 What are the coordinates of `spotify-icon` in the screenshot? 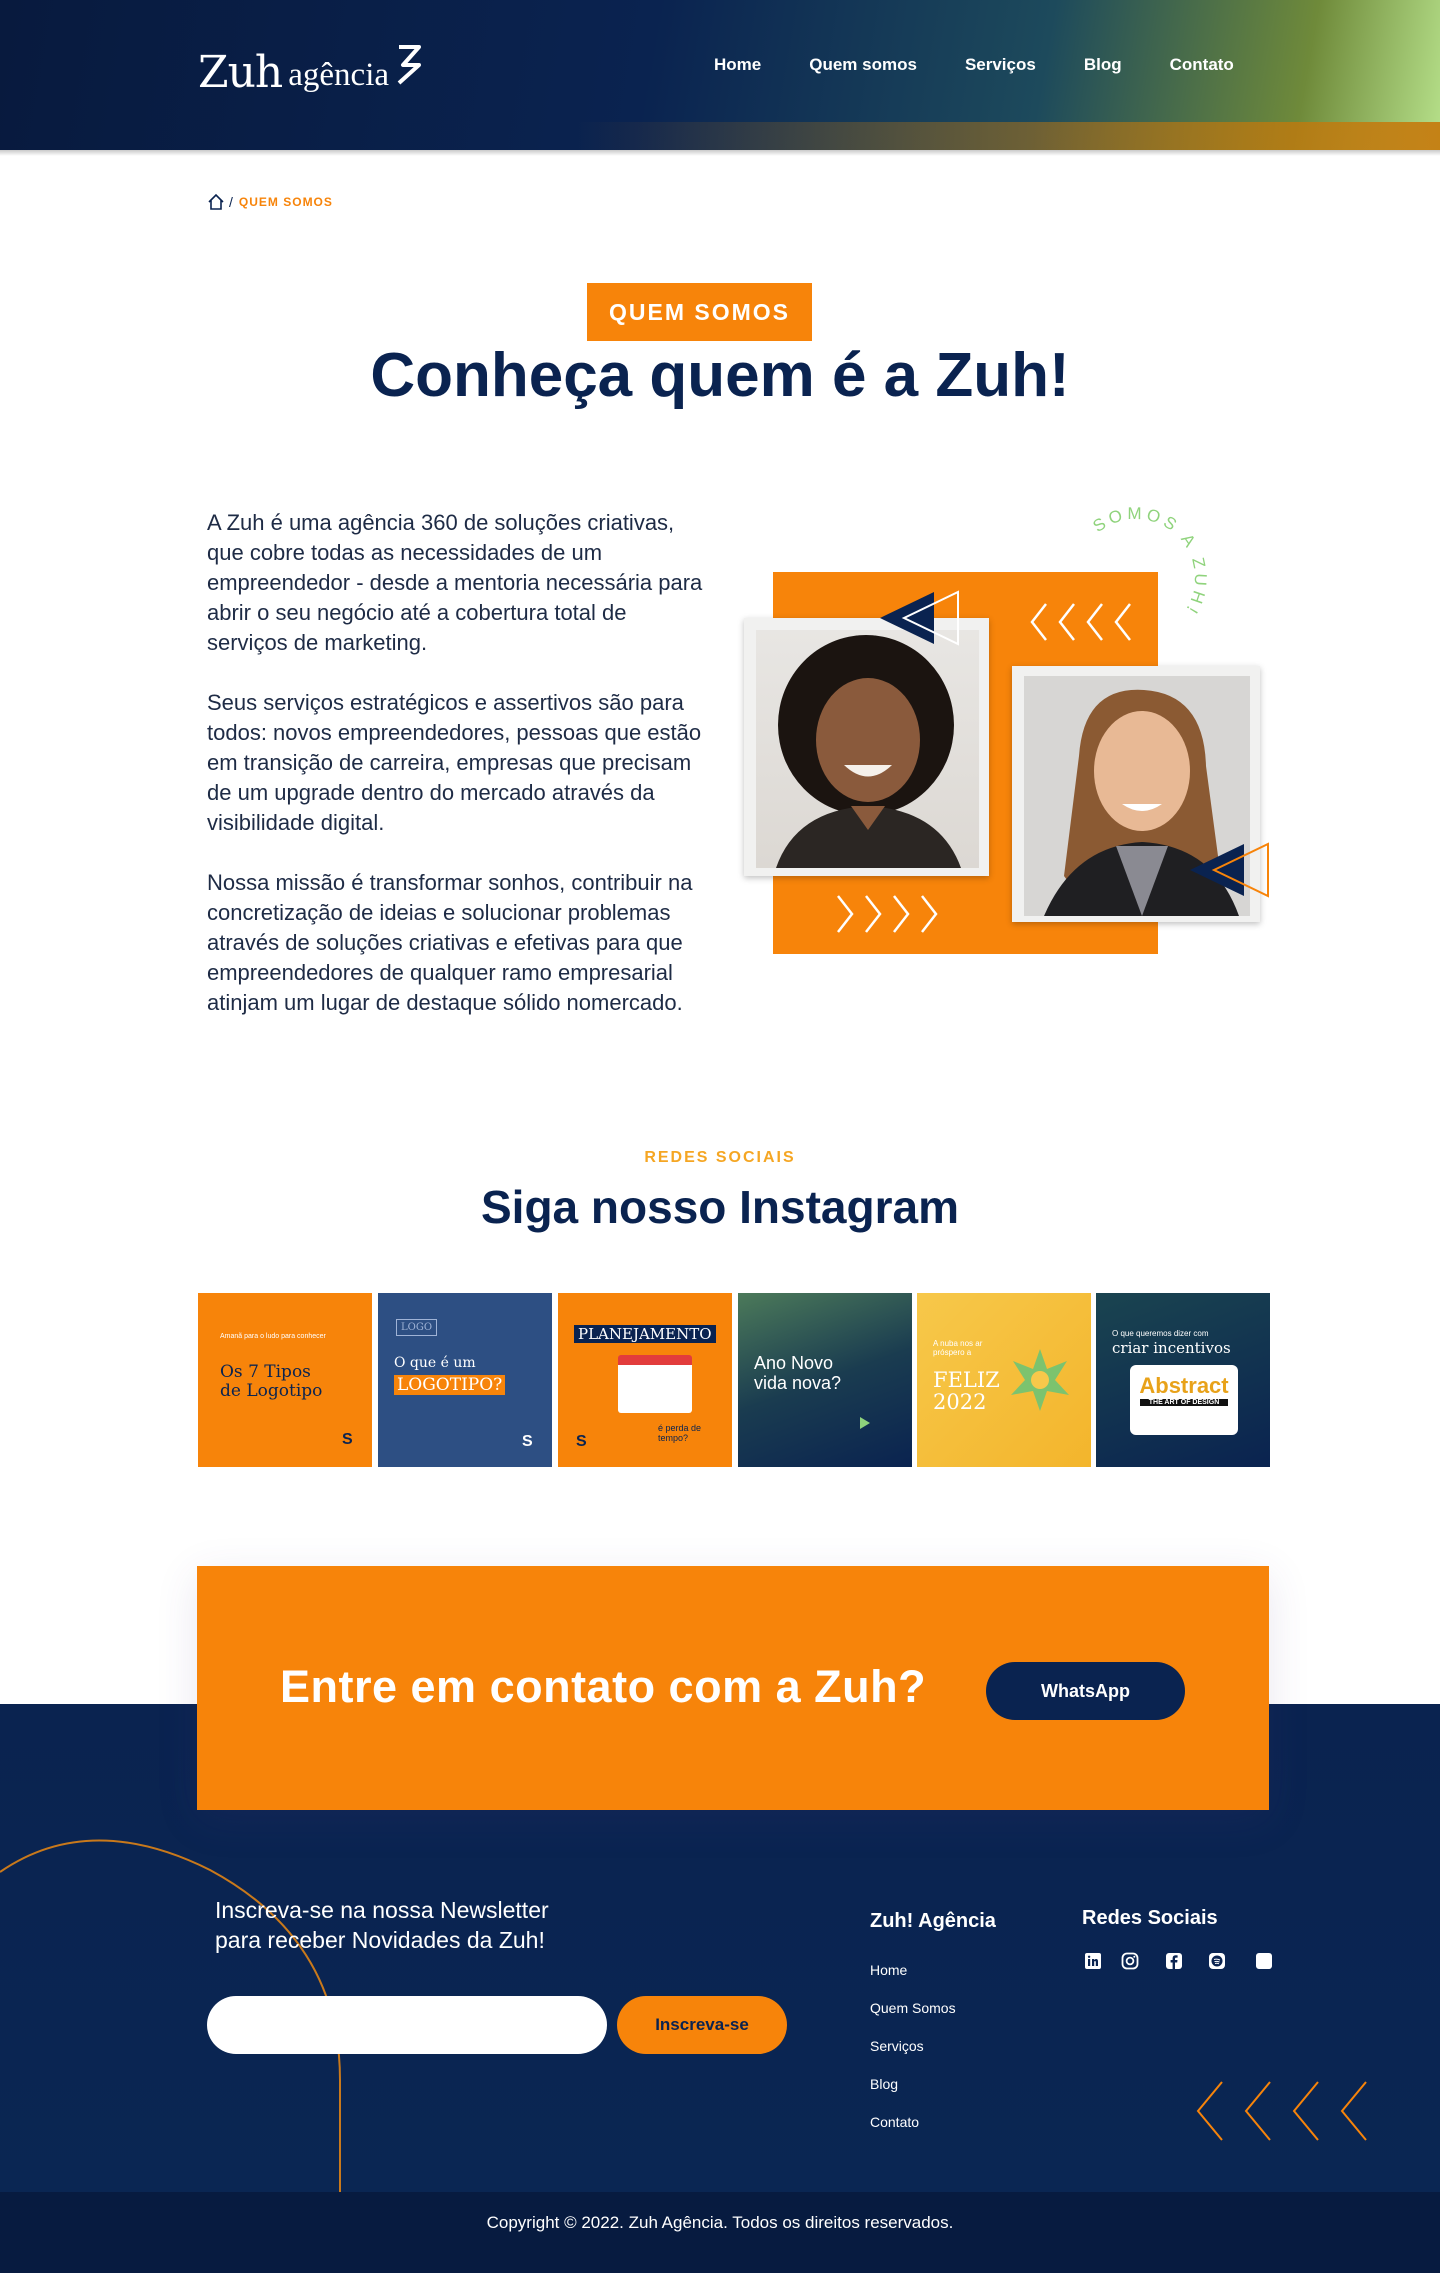 It's located at (1217, 1961).